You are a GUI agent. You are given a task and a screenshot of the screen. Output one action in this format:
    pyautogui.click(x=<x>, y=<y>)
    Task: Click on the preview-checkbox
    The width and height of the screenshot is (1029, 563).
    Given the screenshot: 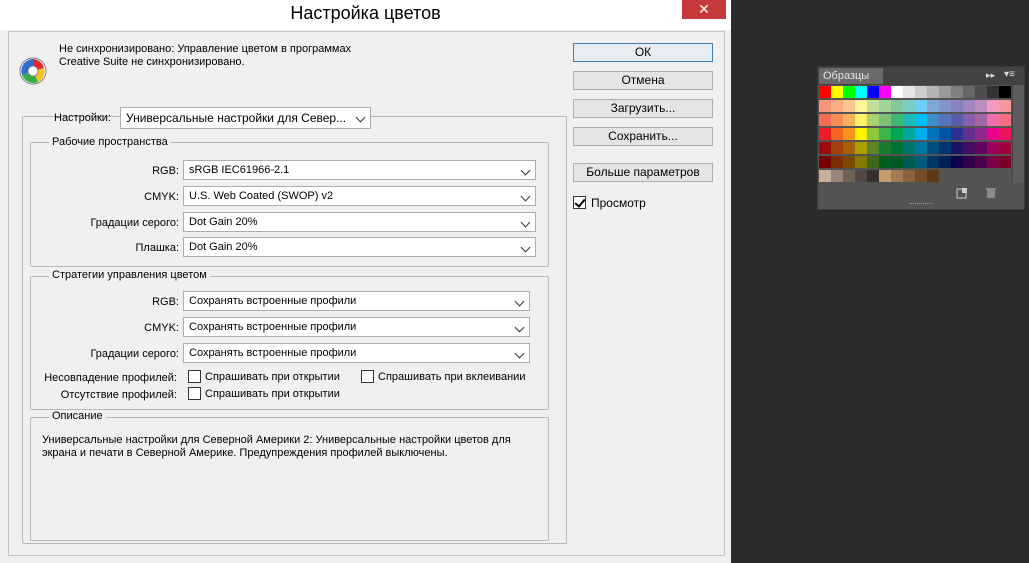 What is the action you would take?
    pyautogui.click(x=579, y=202)
    